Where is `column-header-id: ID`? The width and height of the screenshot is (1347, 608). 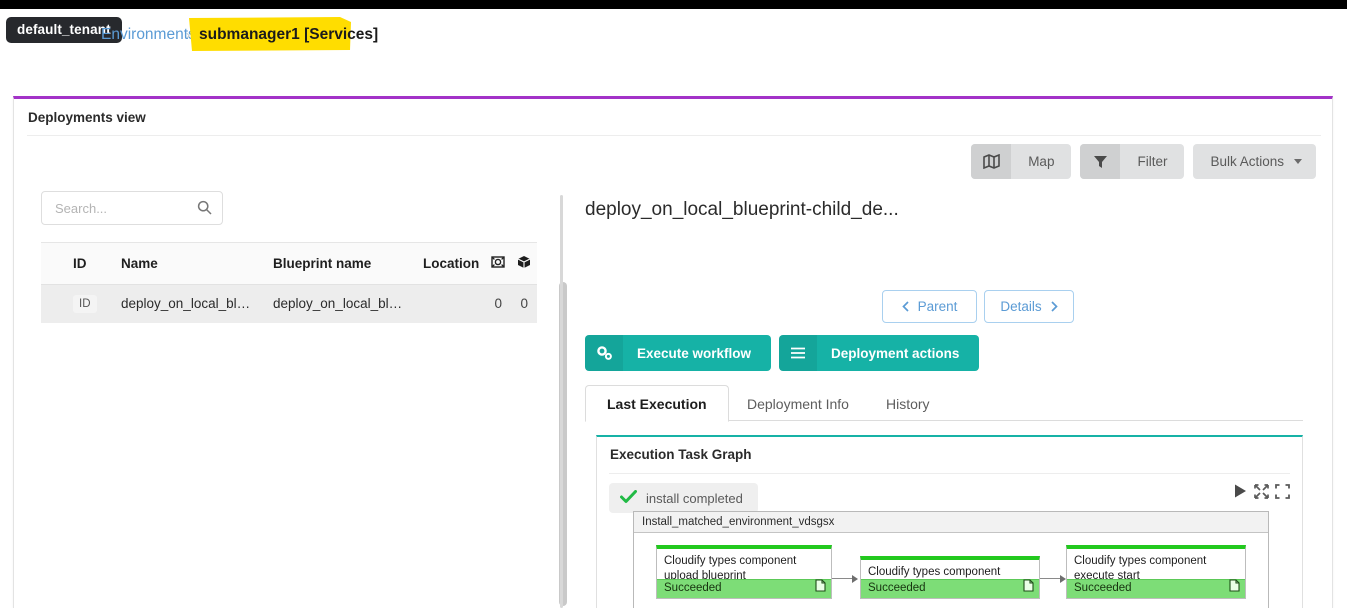 column-header-id: ID is located at coordinates (89, 263).